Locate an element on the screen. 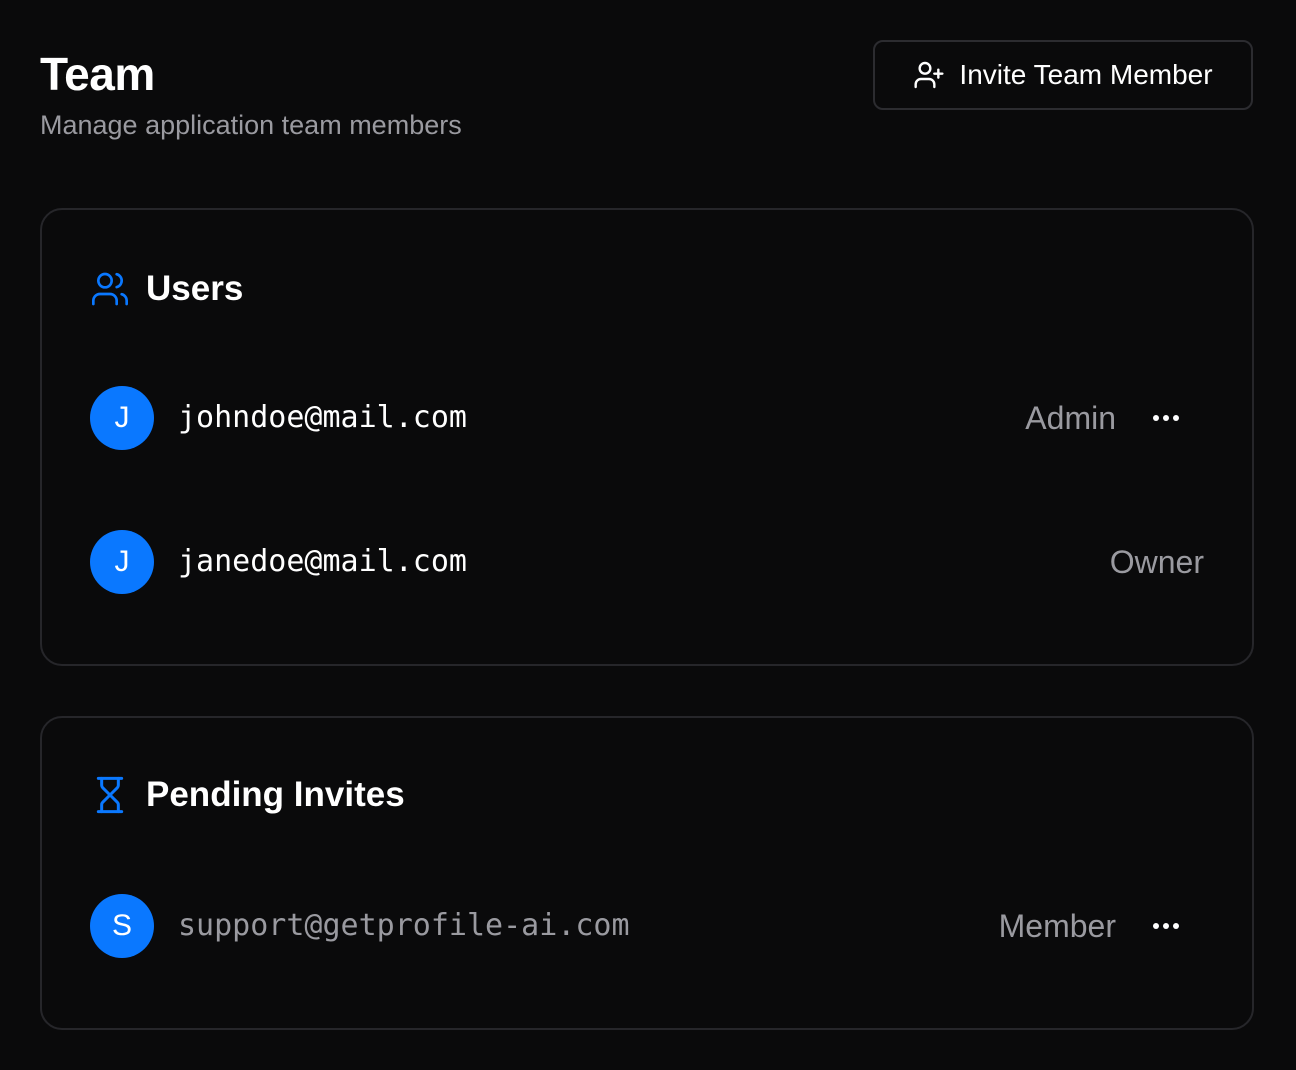 Image resolution: width=1296 pixels, height=1070 pixels. pending-invites-card-header: Pending Invites is located at coordinates (247, 795).